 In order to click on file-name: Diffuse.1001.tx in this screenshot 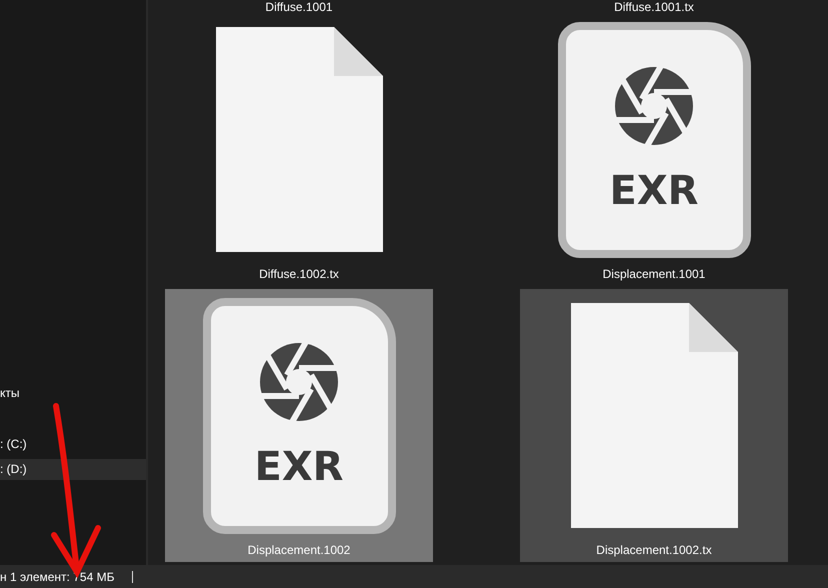, I will do `click(654, 7)`.